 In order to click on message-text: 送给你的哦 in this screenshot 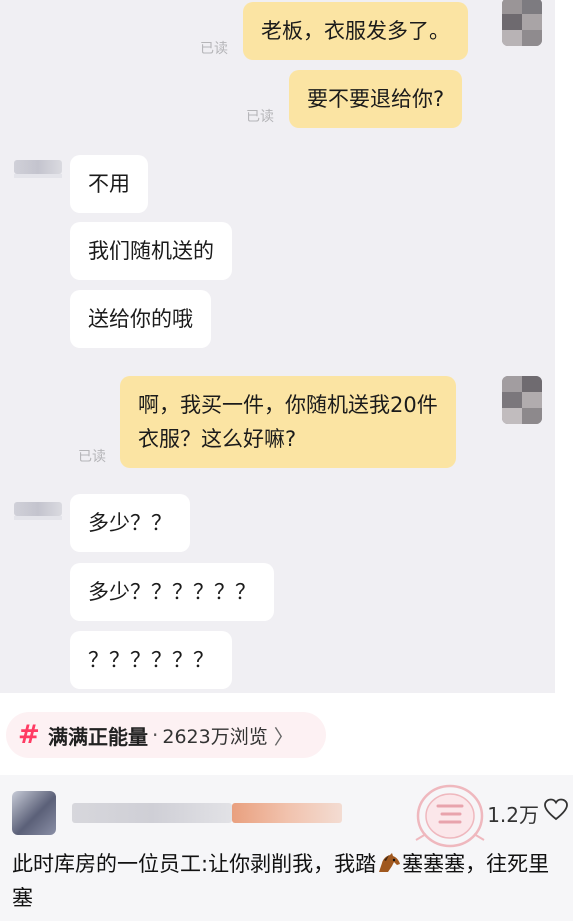, I will do `click(140, 319)`.